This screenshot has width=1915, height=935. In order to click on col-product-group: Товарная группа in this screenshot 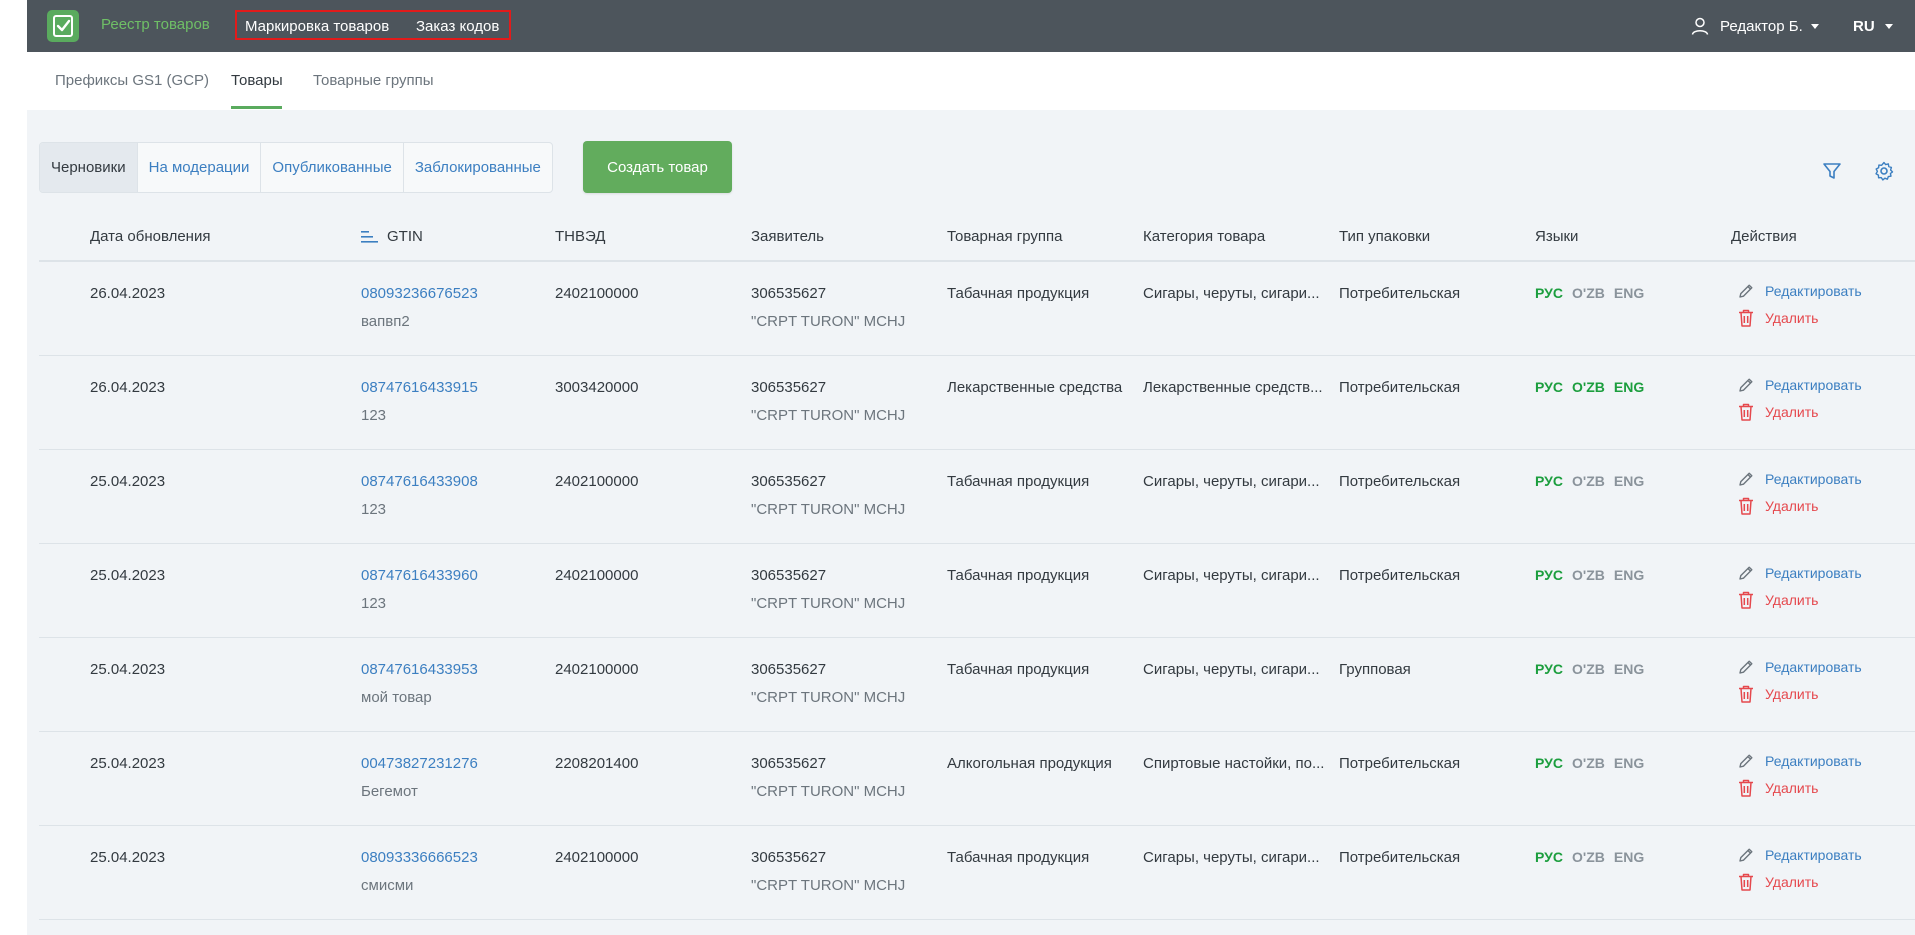, I will do `click(1004, 236)`.